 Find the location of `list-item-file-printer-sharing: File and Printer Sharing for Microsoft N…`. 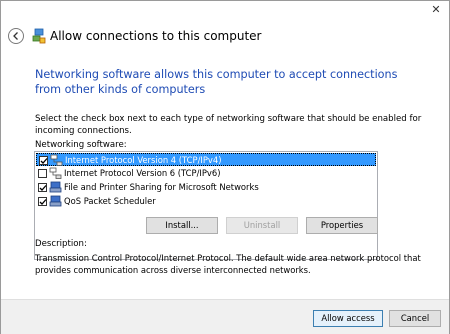

list-item-file-printer-sharing: File and Printer Sharing for Microsoft N… is located at coordinates (206, 187).